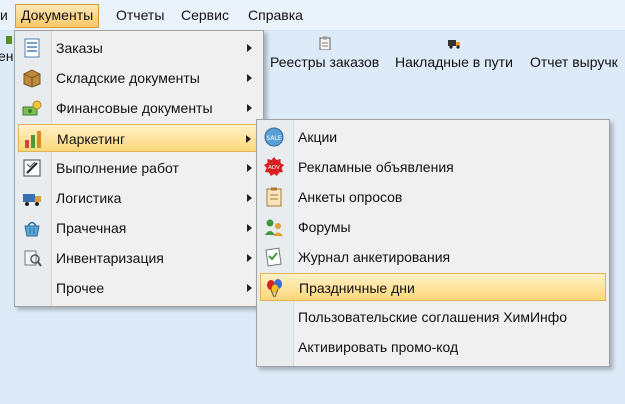  What do you see at coordinates (139, 138) in the screenshot?
I see `menu-item-marketing: Маркетинг` at bounding box center [139, 138].